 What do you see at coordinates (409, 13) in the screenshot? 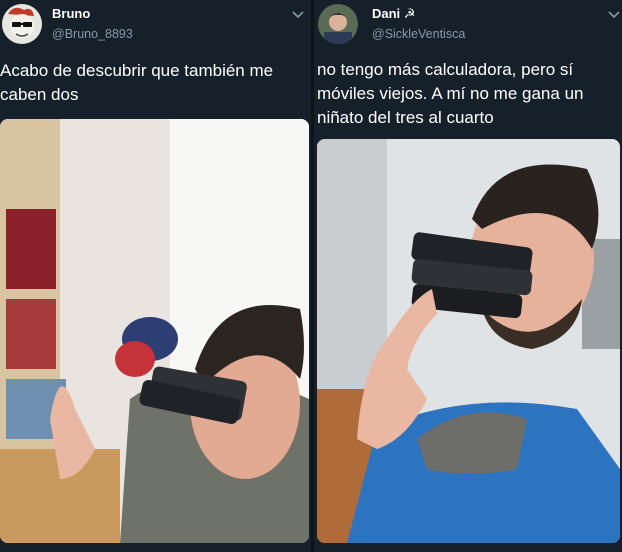
I see `hammer-sickle-icon: ☭` at bounding box center [409, 13].